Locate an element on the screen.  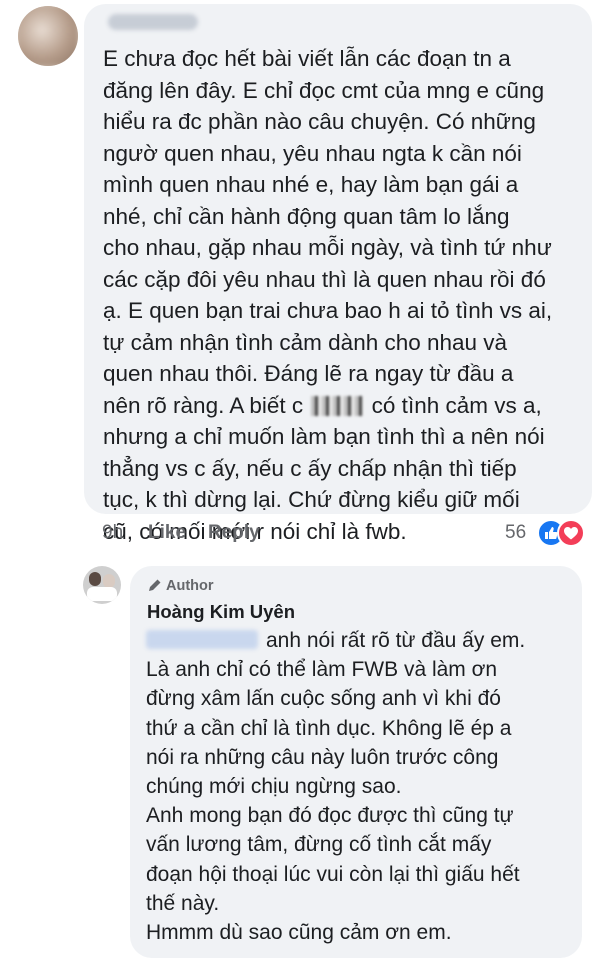
comment-timestamp: 9h is located at coordinates (112, 533).